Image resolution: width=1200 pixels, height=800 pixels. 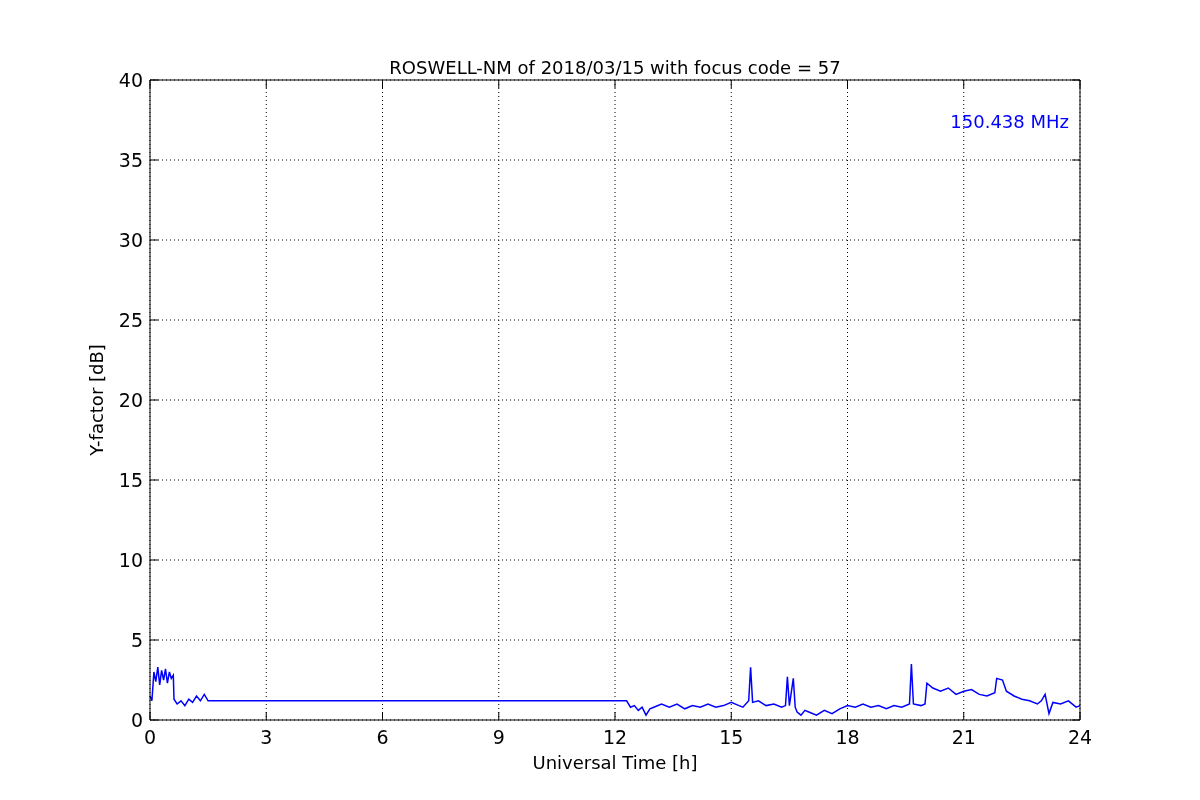 I want to click on x-tick-label: 9, so click(x=498, y=737).